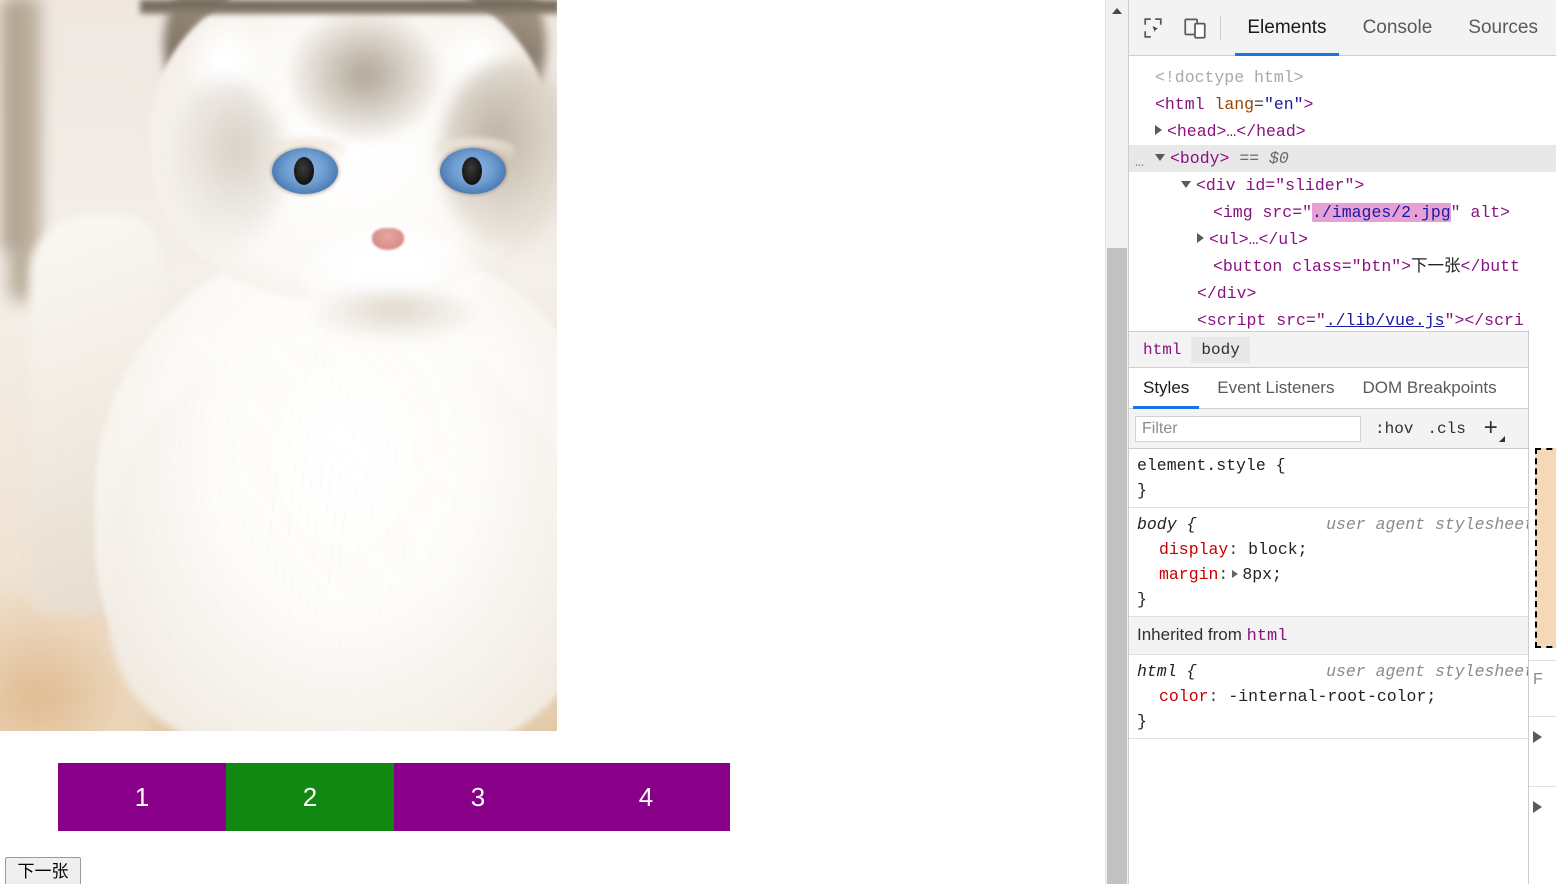 This screenshot has height=884, width=1556. I want to click on html-tag-text: <html, so click(1185, 104).